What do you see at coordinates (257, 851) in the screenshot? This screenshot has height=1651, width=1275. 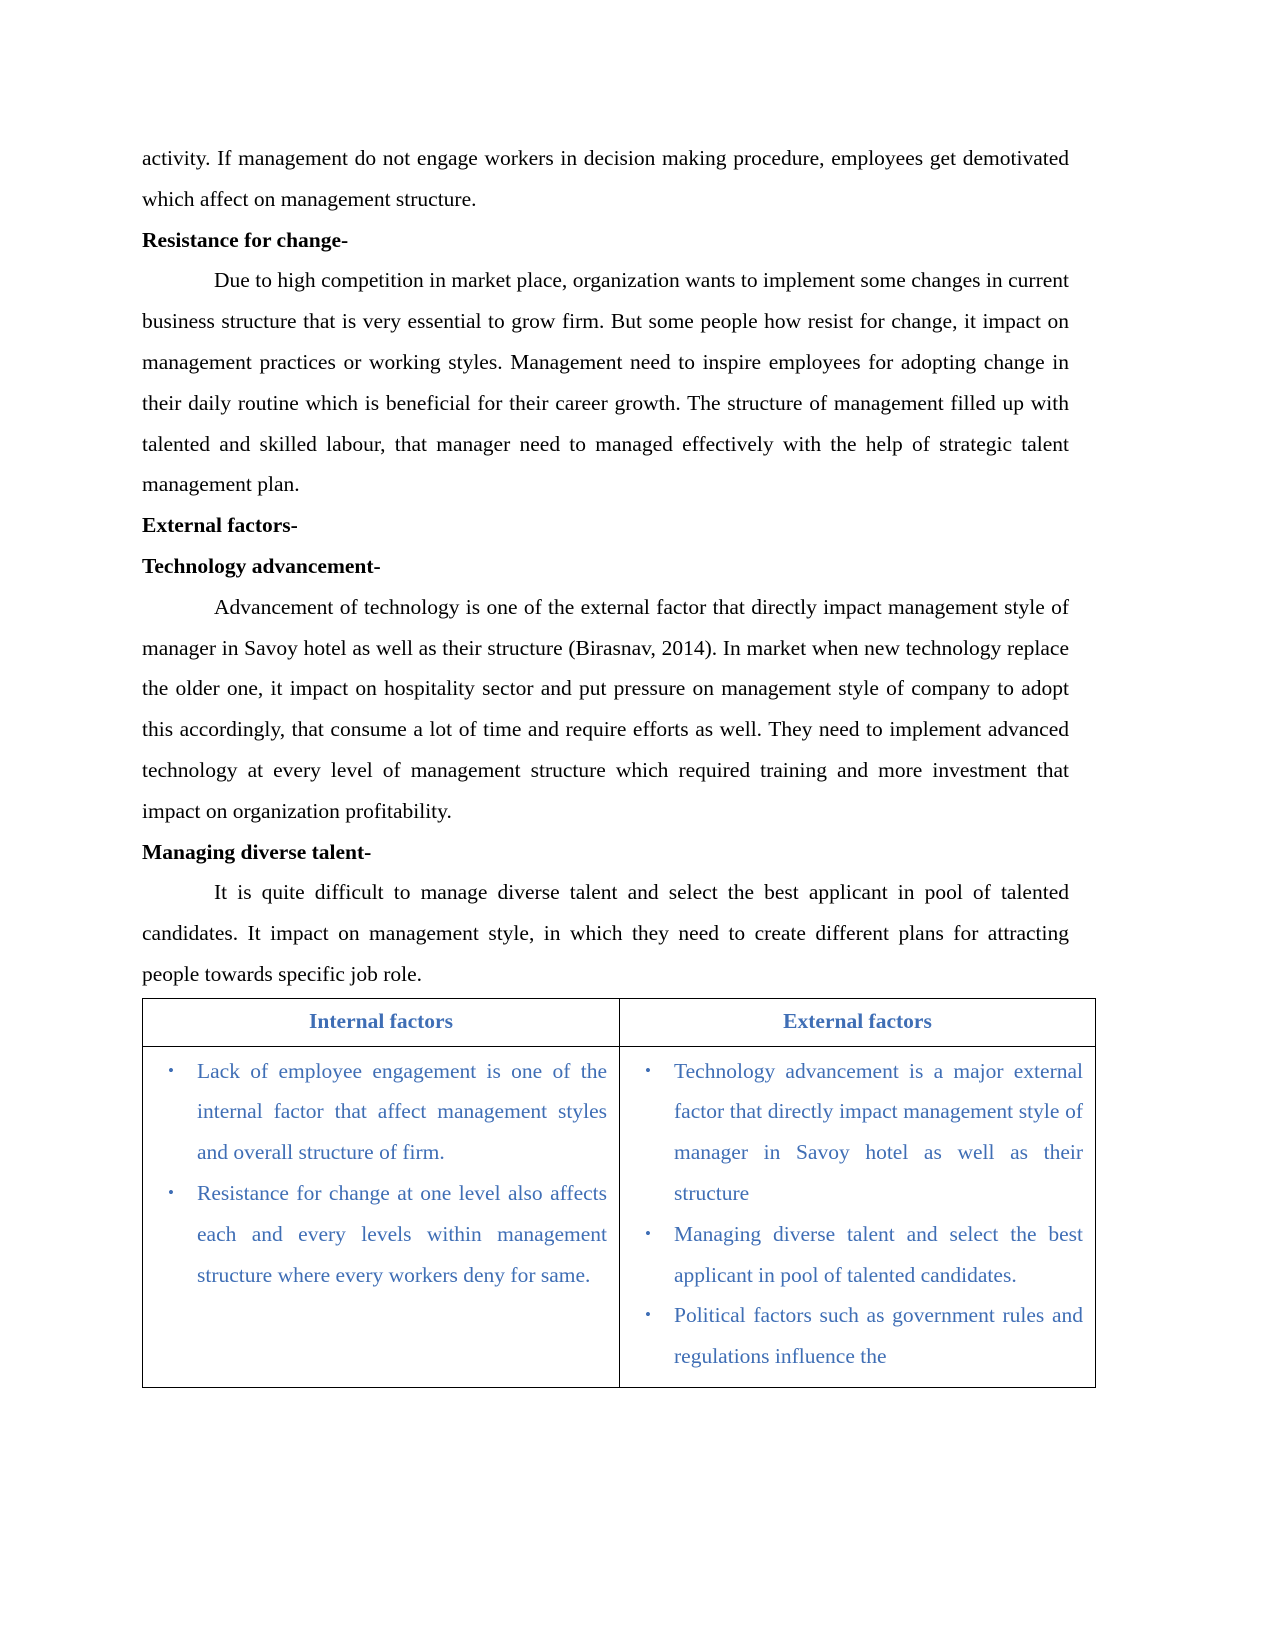 I see `heading-managing-diverse-talent: Managing diverse talent-` at bounding box center [257, 851].